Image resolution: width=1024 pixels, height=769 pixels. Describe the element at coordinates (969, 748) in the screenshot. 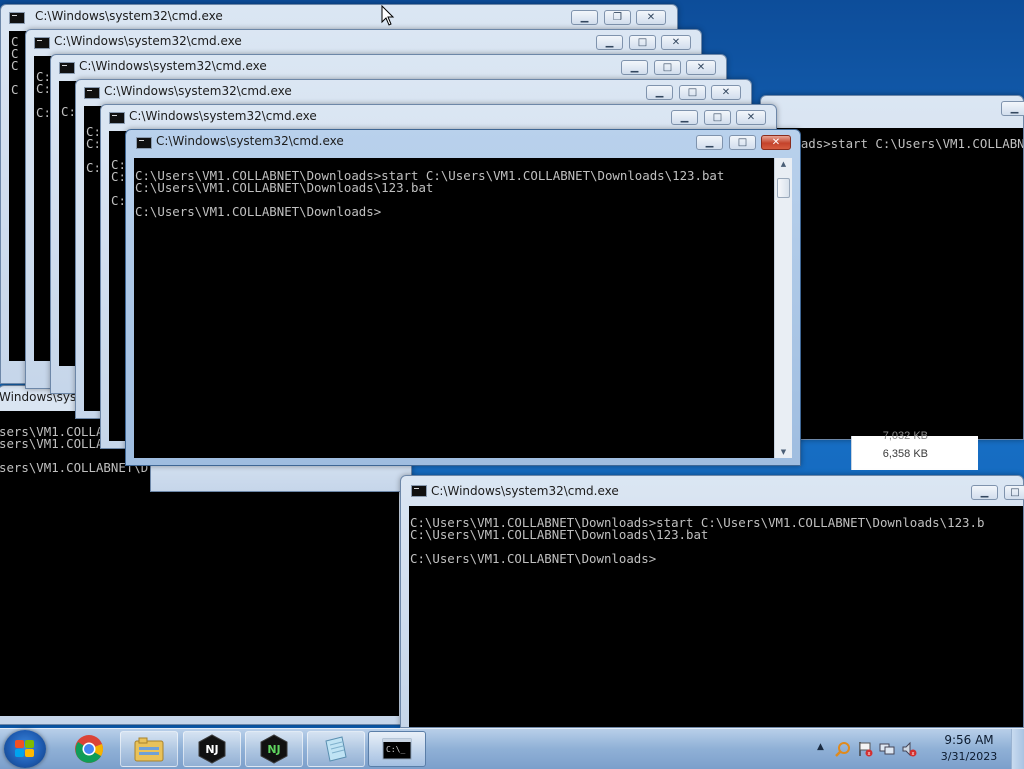

I see `clock: 9:56 AM 3/31/2023` at that location.